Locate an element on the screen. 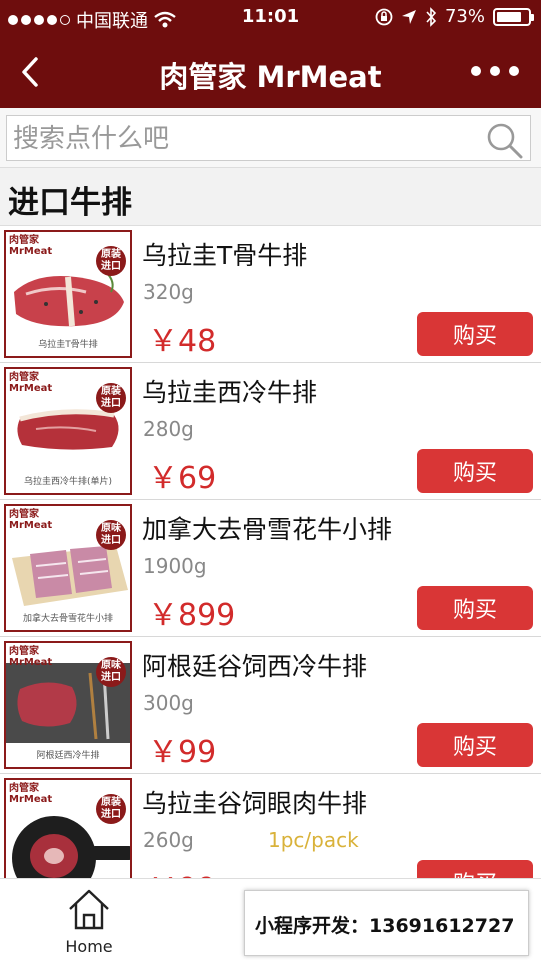 The height and width of the screenshot is (960, 541). image-caption: 阿根廷西冷牛排 is located at coordinates (68, 756).